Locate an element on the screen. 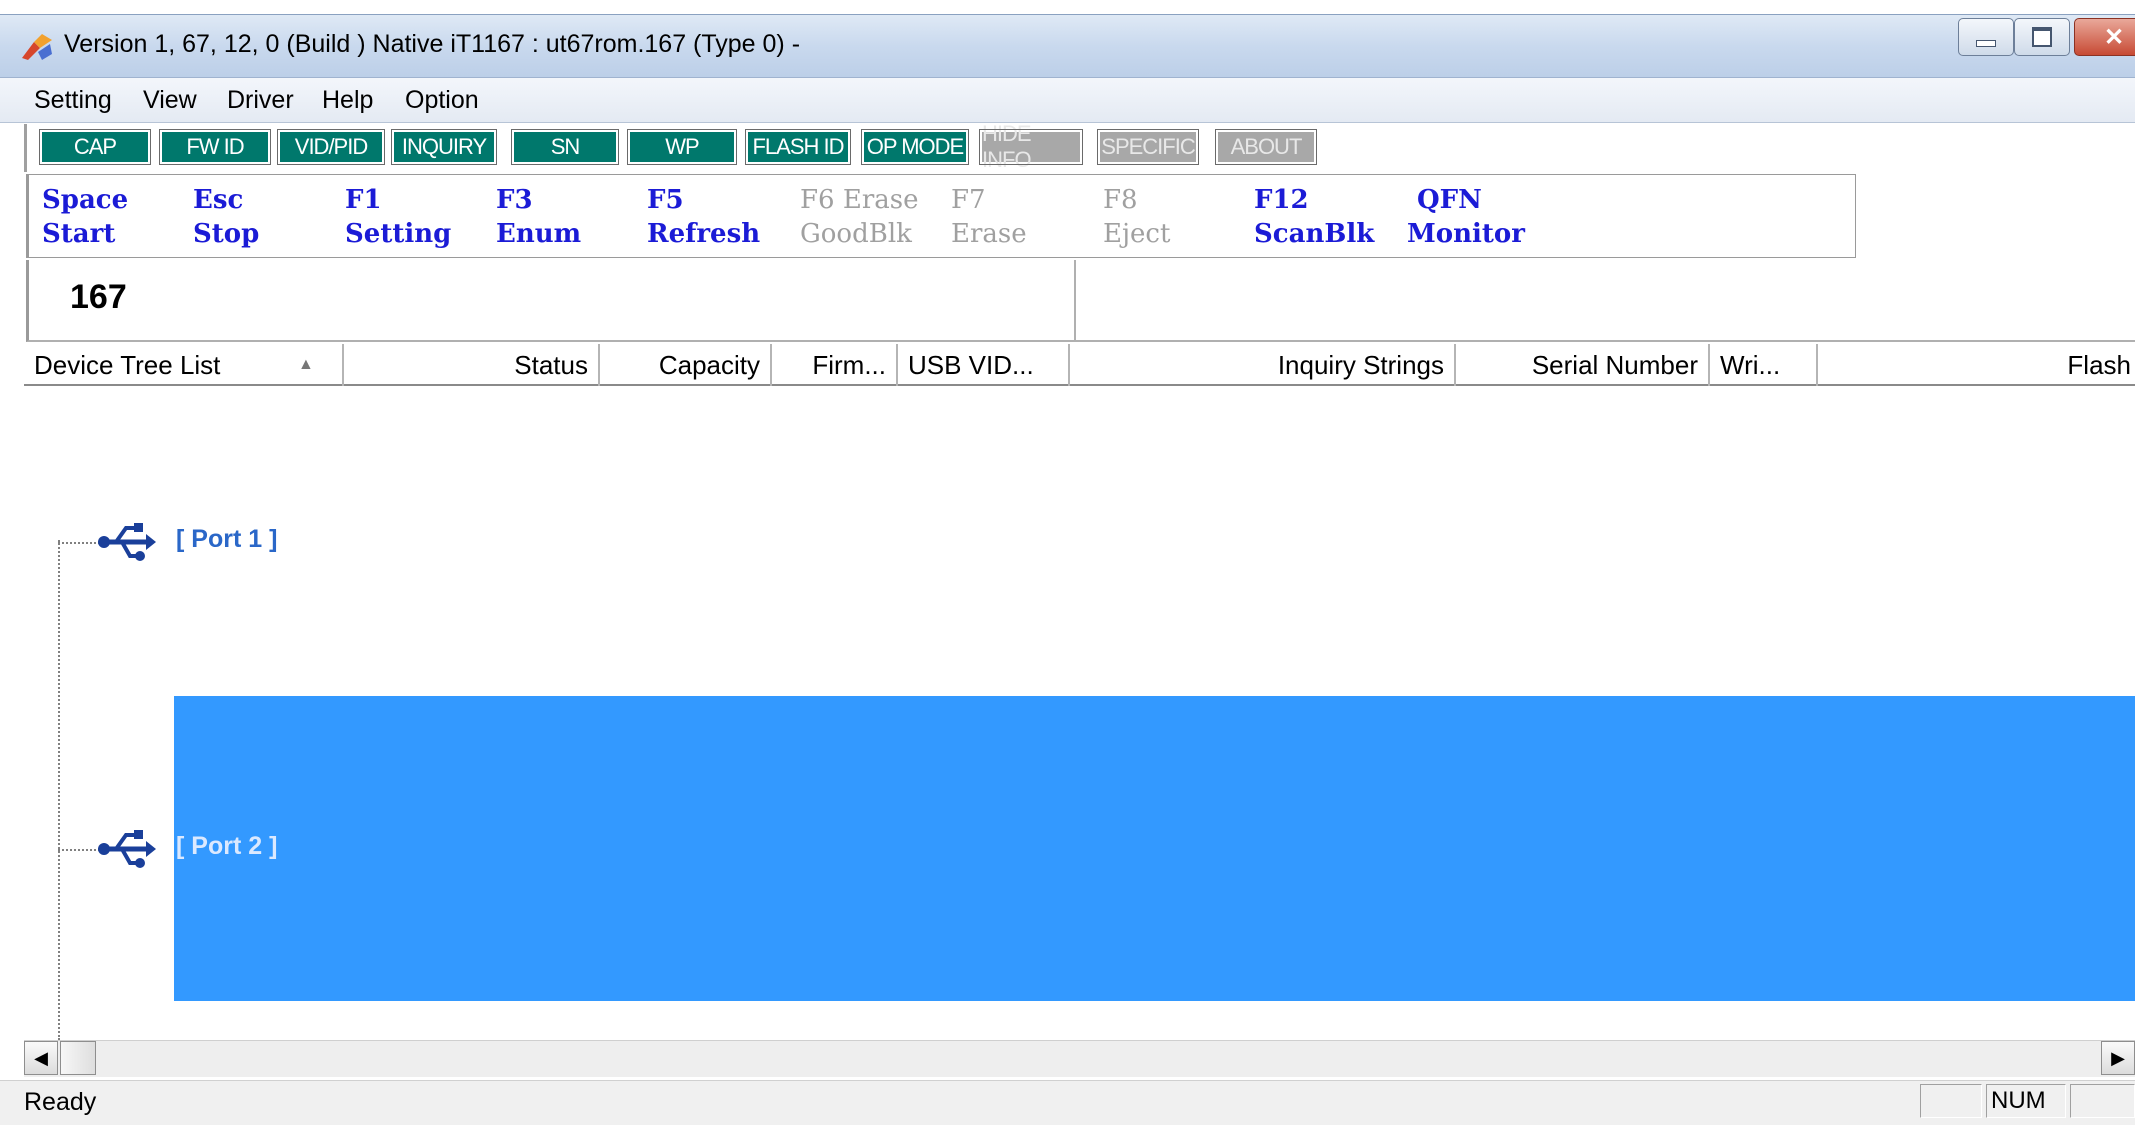  col-capacity: Capacity is located at coordinates (686, 365).